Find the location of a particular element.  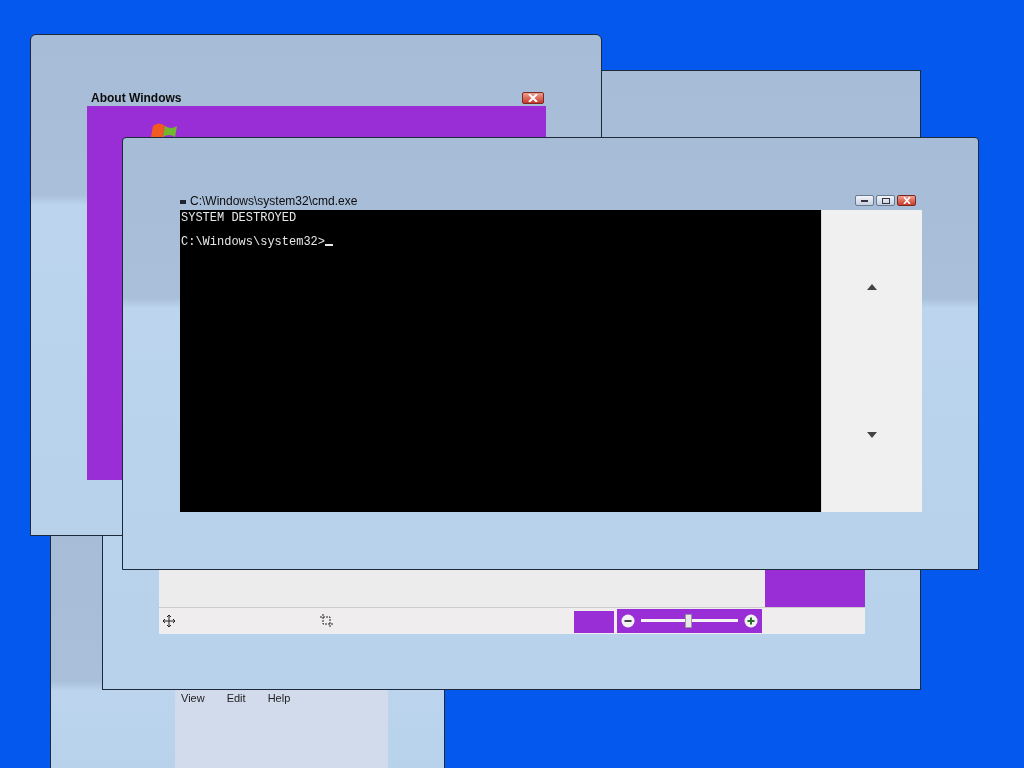

maximize-button is located at coordinates (885, 200).